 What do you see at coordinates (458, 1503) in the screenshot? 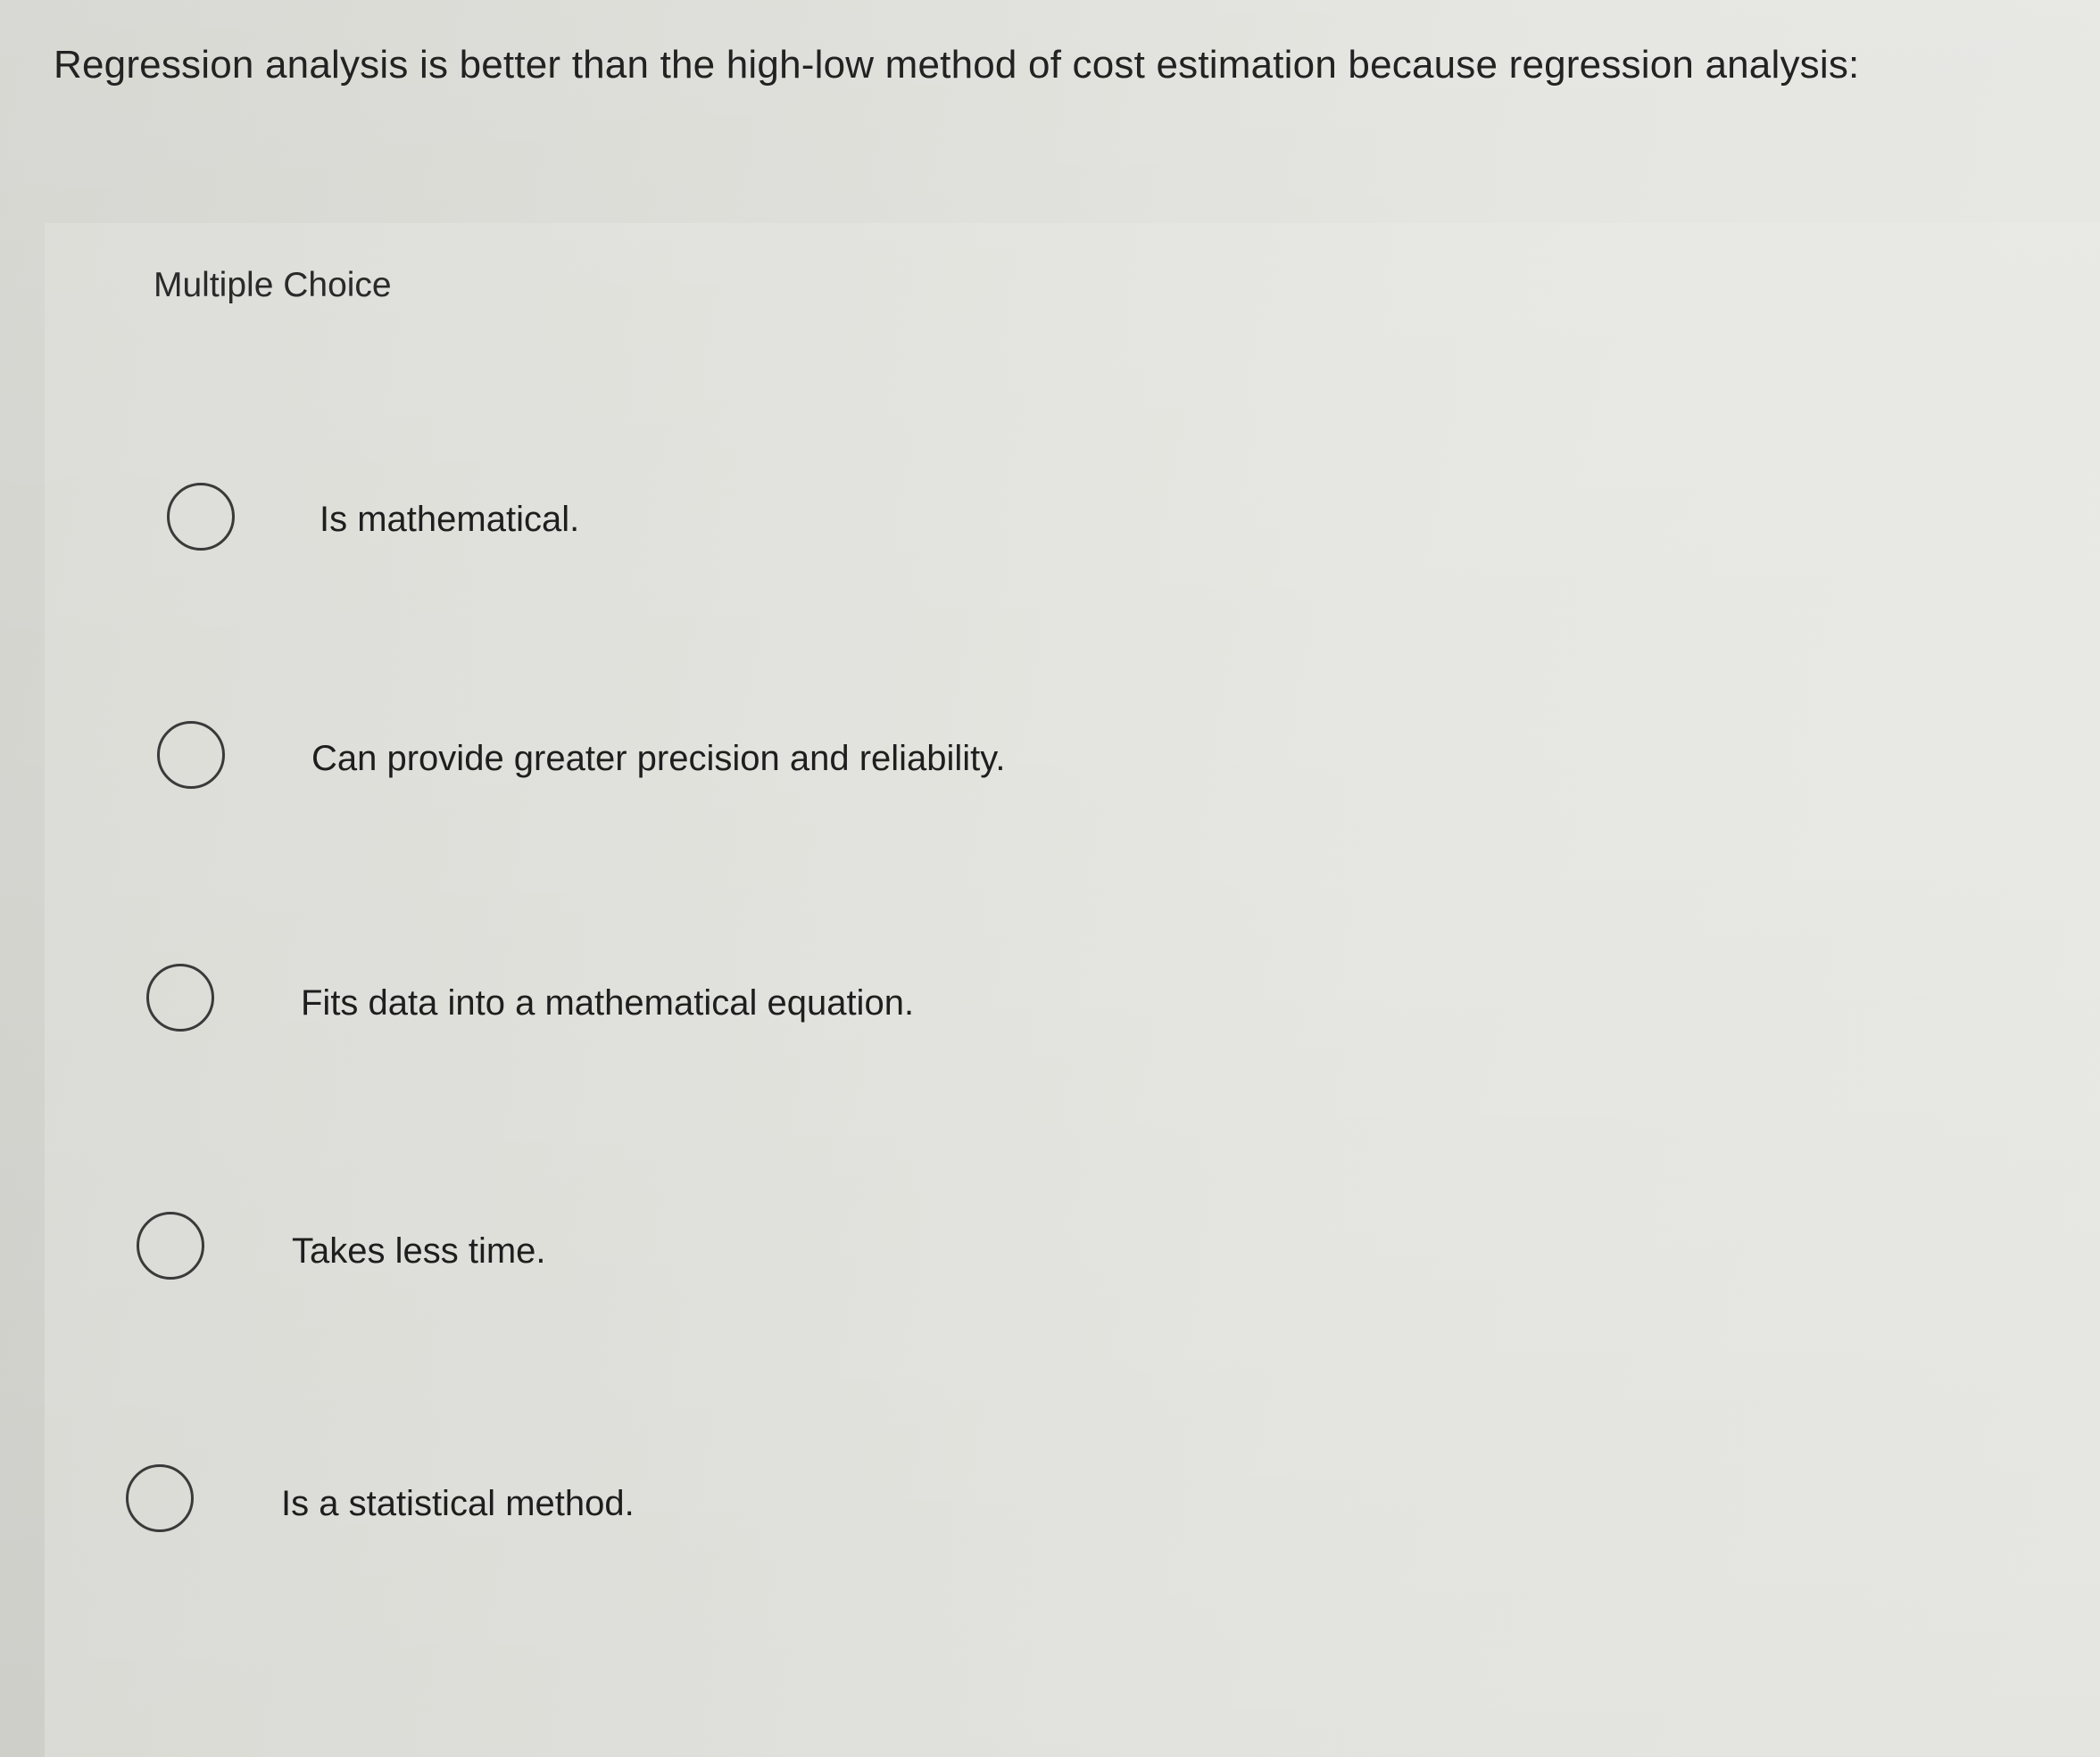
I see `answer-option-label: Is a statistical method.` at bounding box center [458, 1503].